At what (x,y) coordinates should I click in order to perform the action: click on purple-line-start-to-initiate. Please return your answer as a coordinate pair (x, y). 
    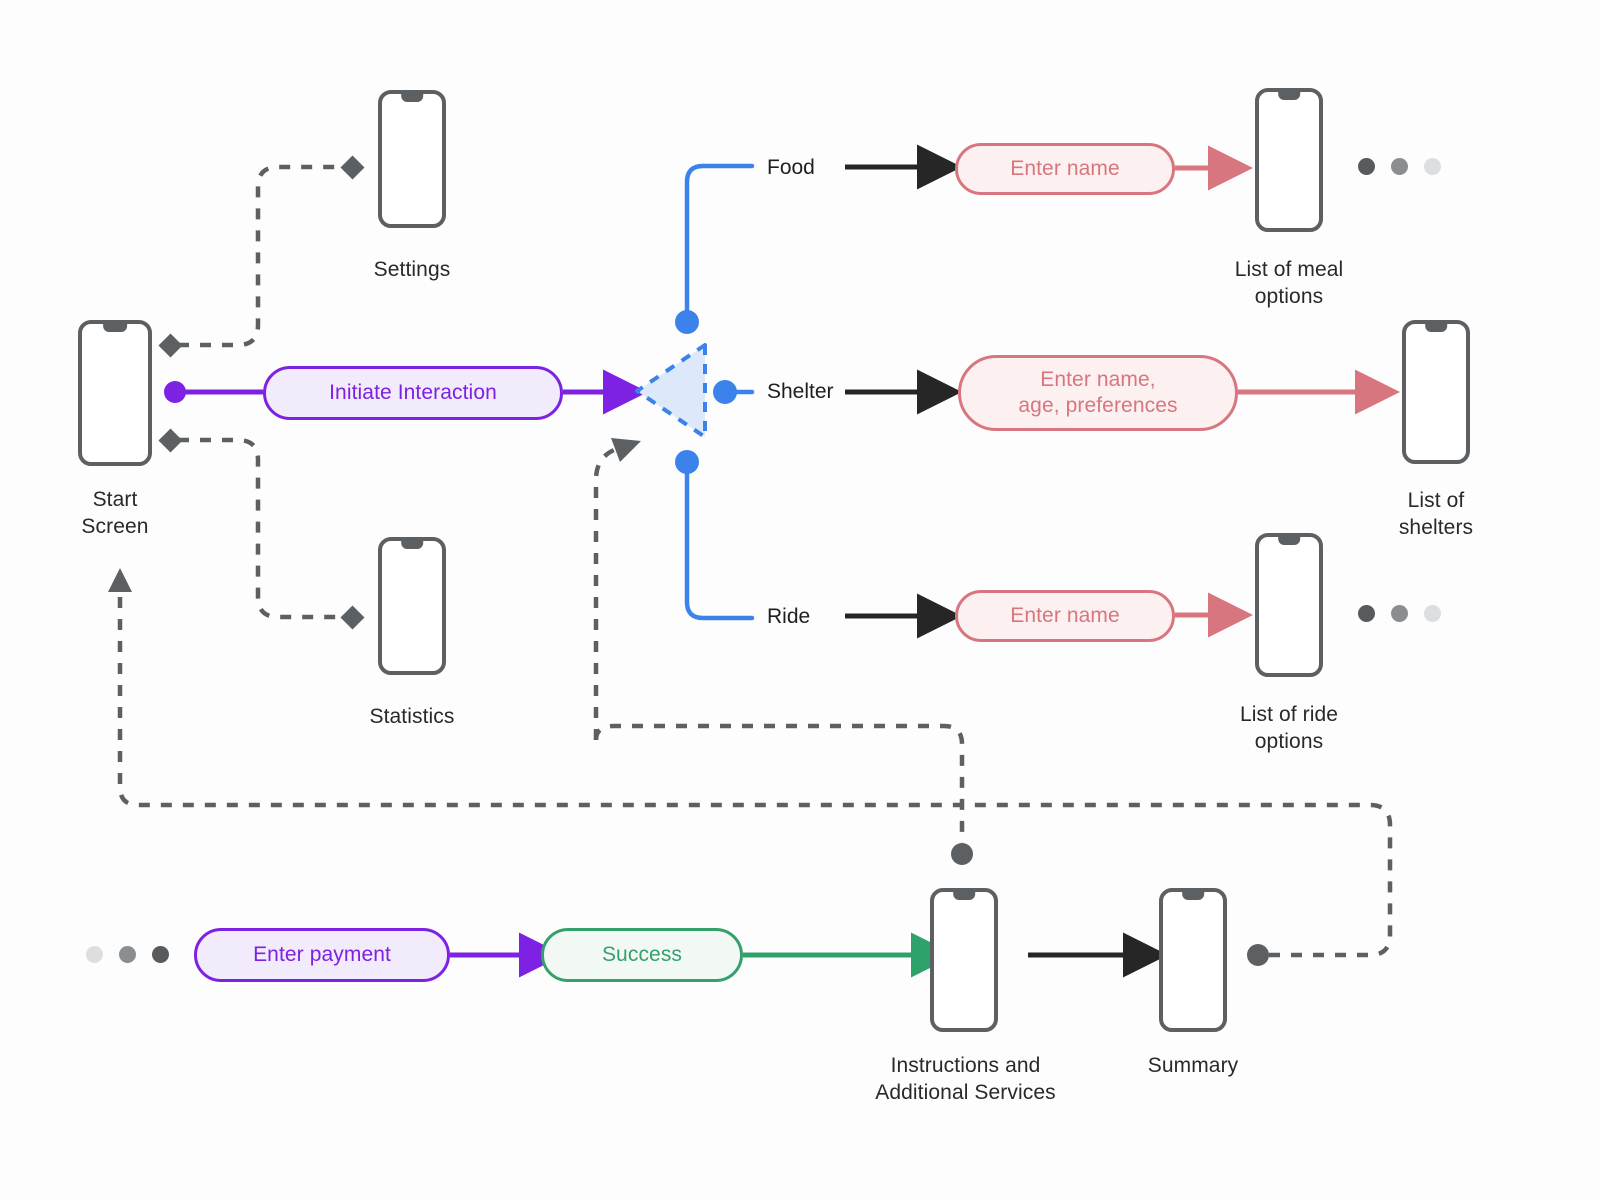
    Looking at the image, I should click on (213, 392).